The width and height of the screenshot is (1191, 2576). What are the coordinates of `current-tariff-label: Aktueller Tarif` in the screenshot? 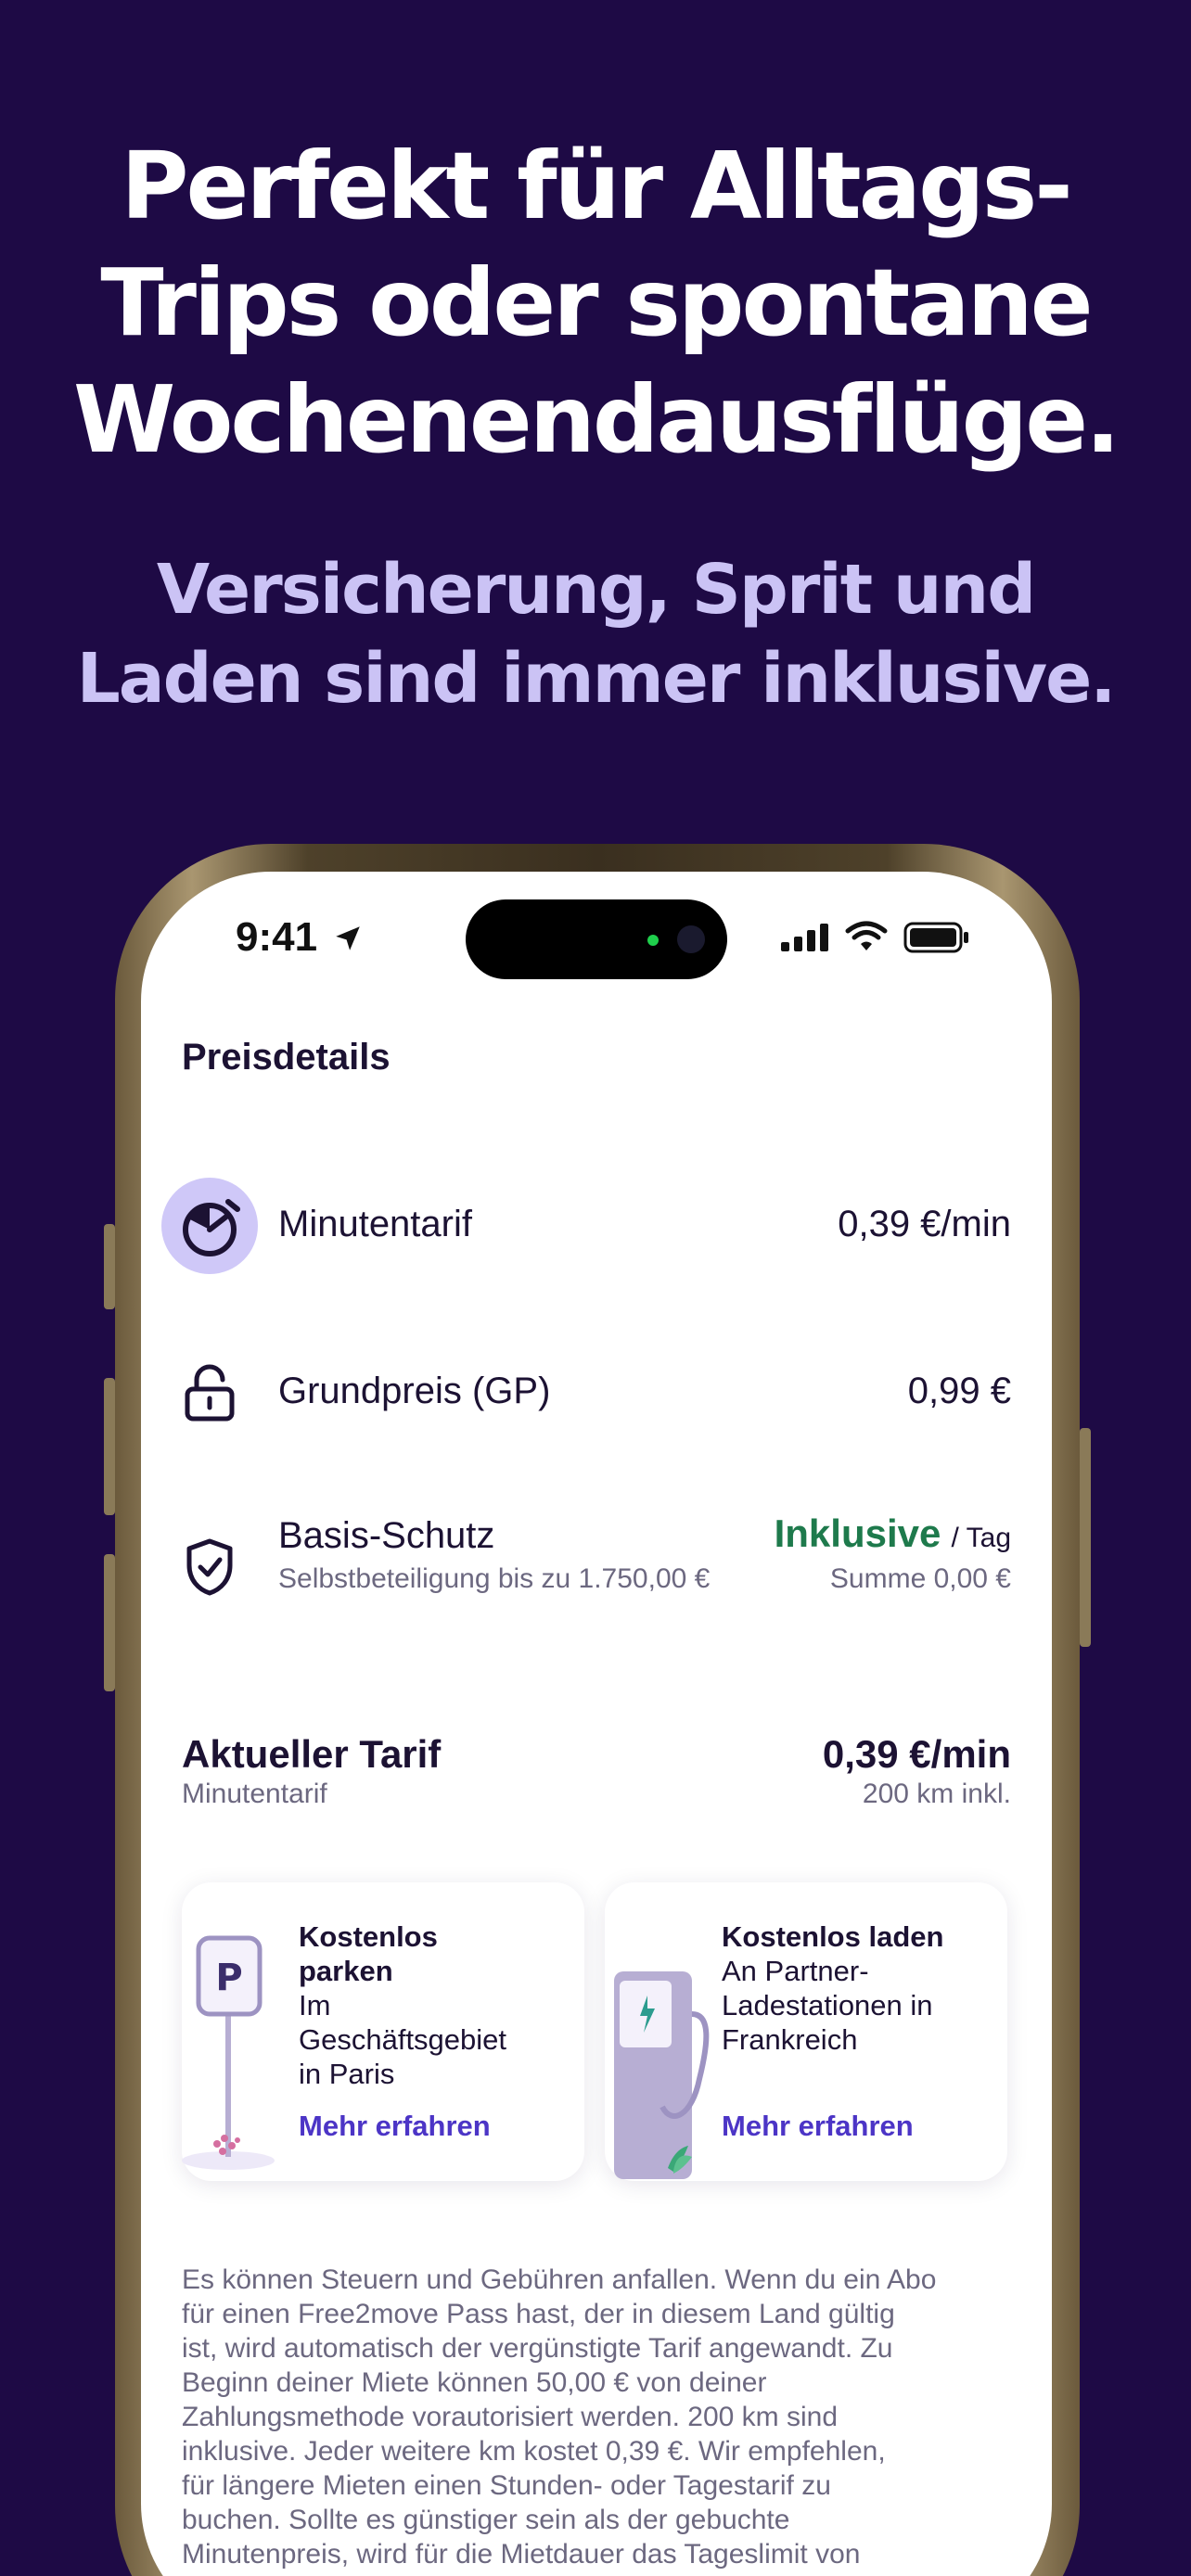 It's located at (312, 1754).